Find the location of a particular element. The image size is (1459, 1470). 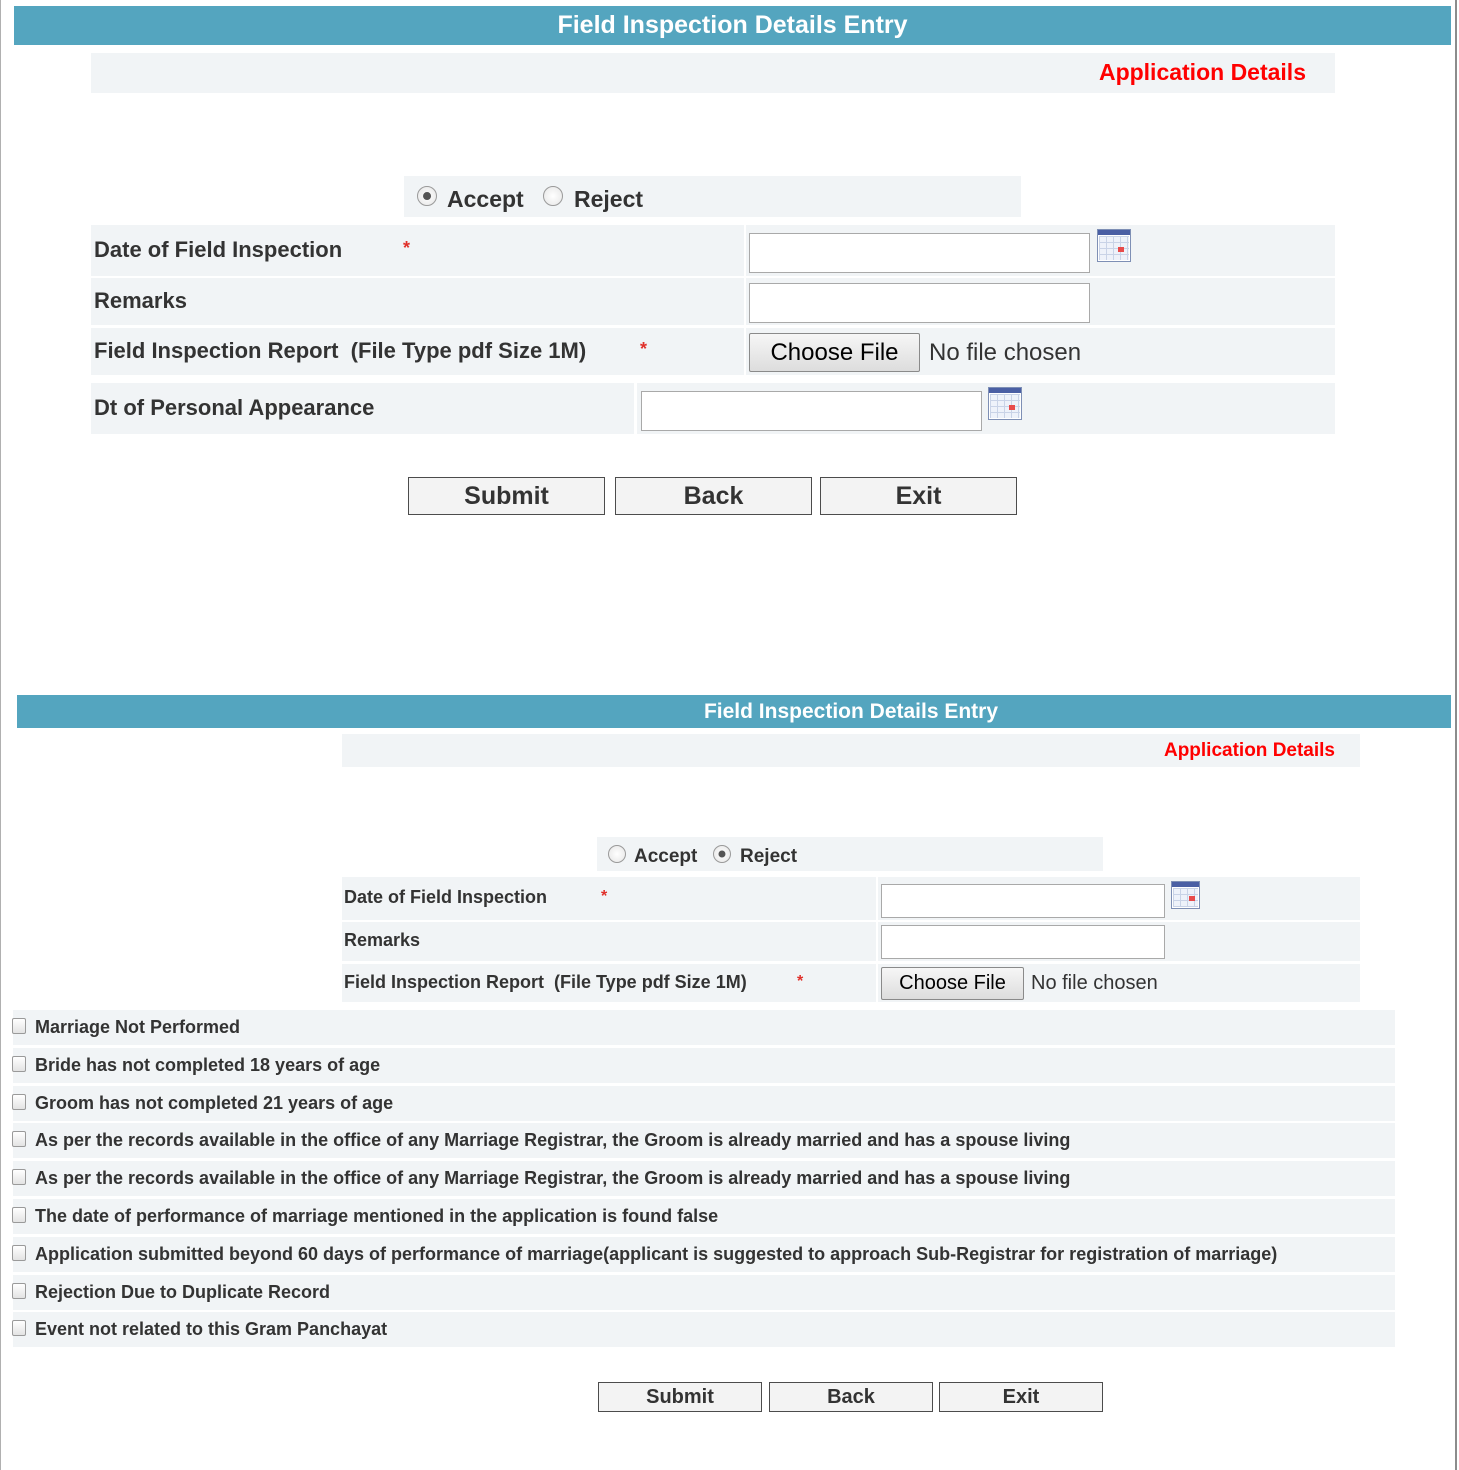

form1-application-details-link: Application Details is located at coordinates (1103, 72).